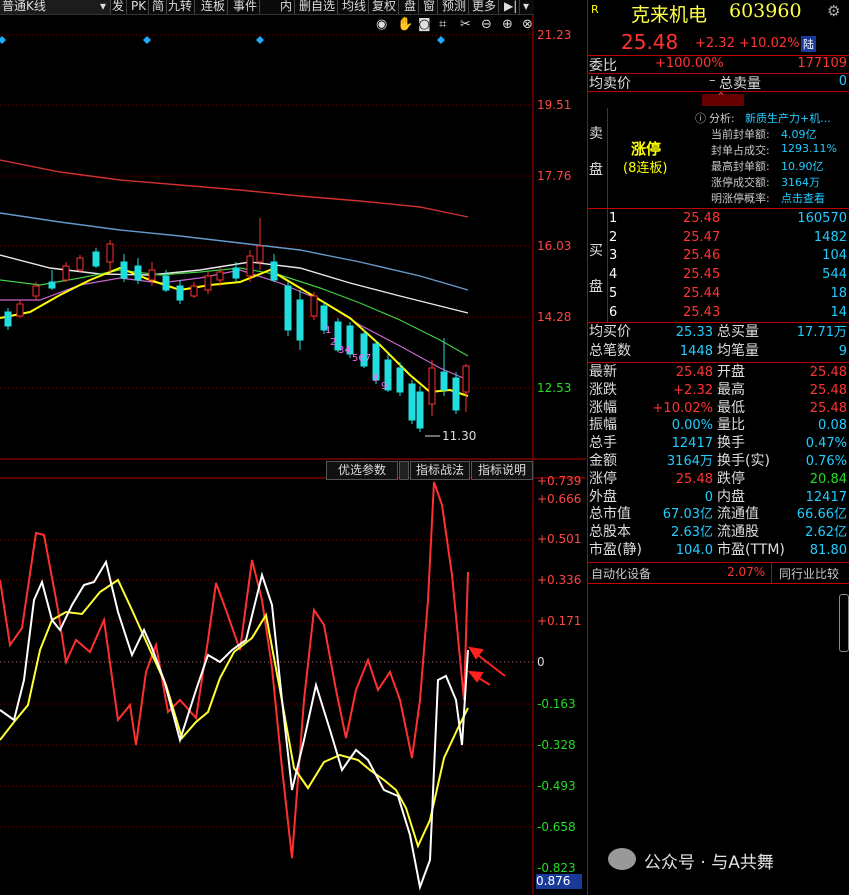  Describe the element at coordinates (559, 621) in the screenshot. I see `osc-axis-label: +0.171` at that location.